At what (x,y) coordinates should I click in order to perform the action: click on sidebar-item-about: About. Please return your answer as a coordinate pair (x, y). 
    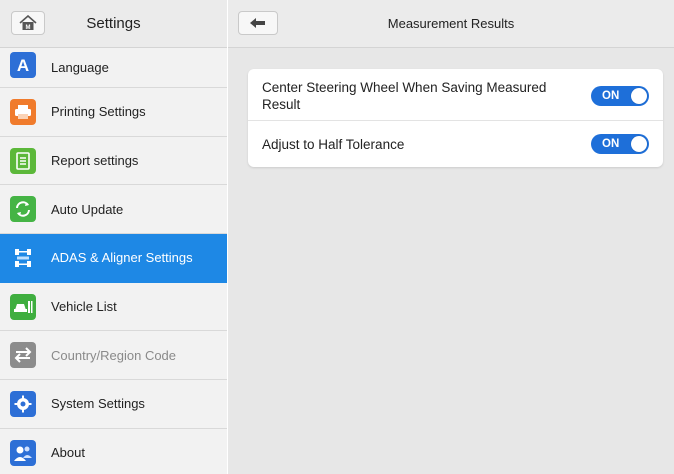
    Looking at the image, I should click on (113, 451).